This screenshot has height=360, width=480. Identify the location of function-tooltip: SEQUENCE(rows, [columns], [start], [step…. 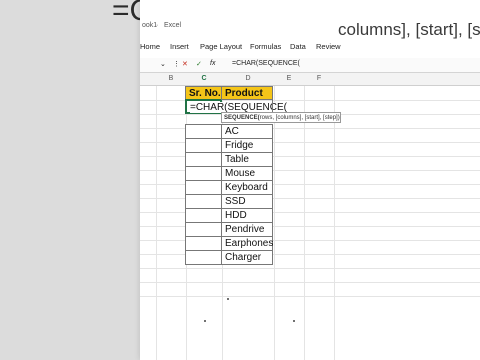
(281, 117).